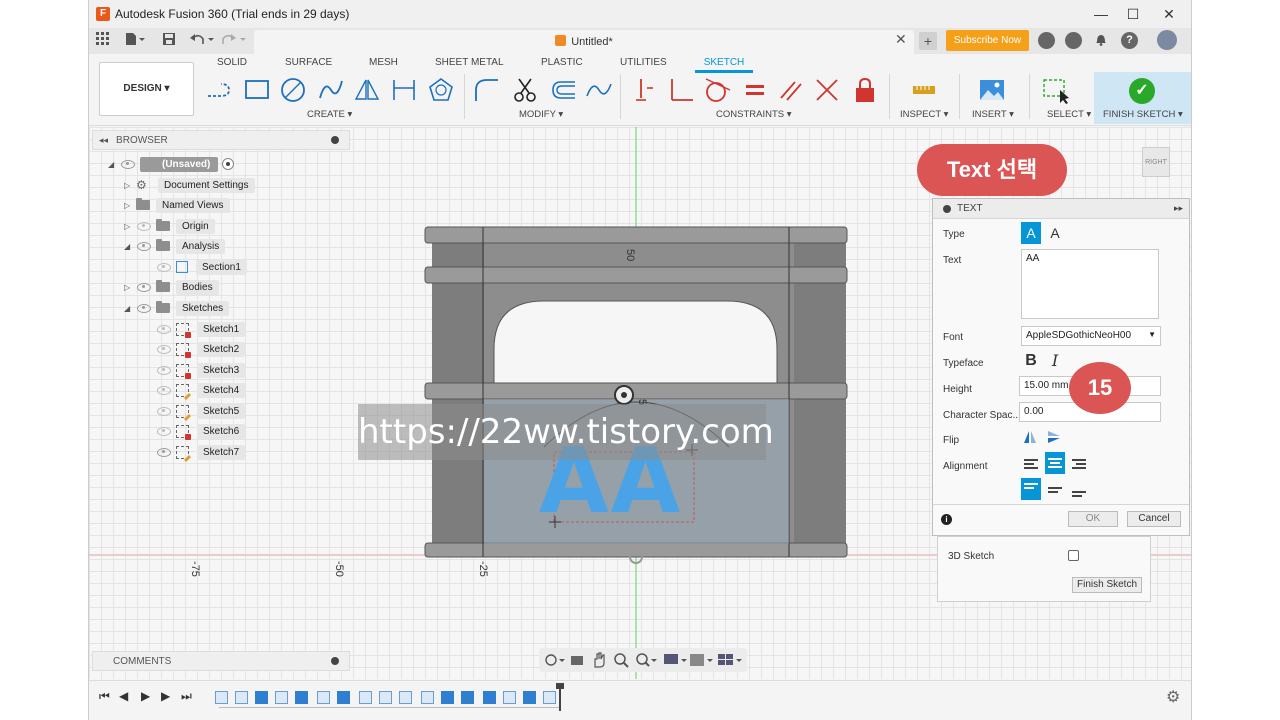  Describe the element at coordinates (1143, 114) in the screenshot. I see `finish-sketch-menu: FINISH SKETCH ▾` at that location.